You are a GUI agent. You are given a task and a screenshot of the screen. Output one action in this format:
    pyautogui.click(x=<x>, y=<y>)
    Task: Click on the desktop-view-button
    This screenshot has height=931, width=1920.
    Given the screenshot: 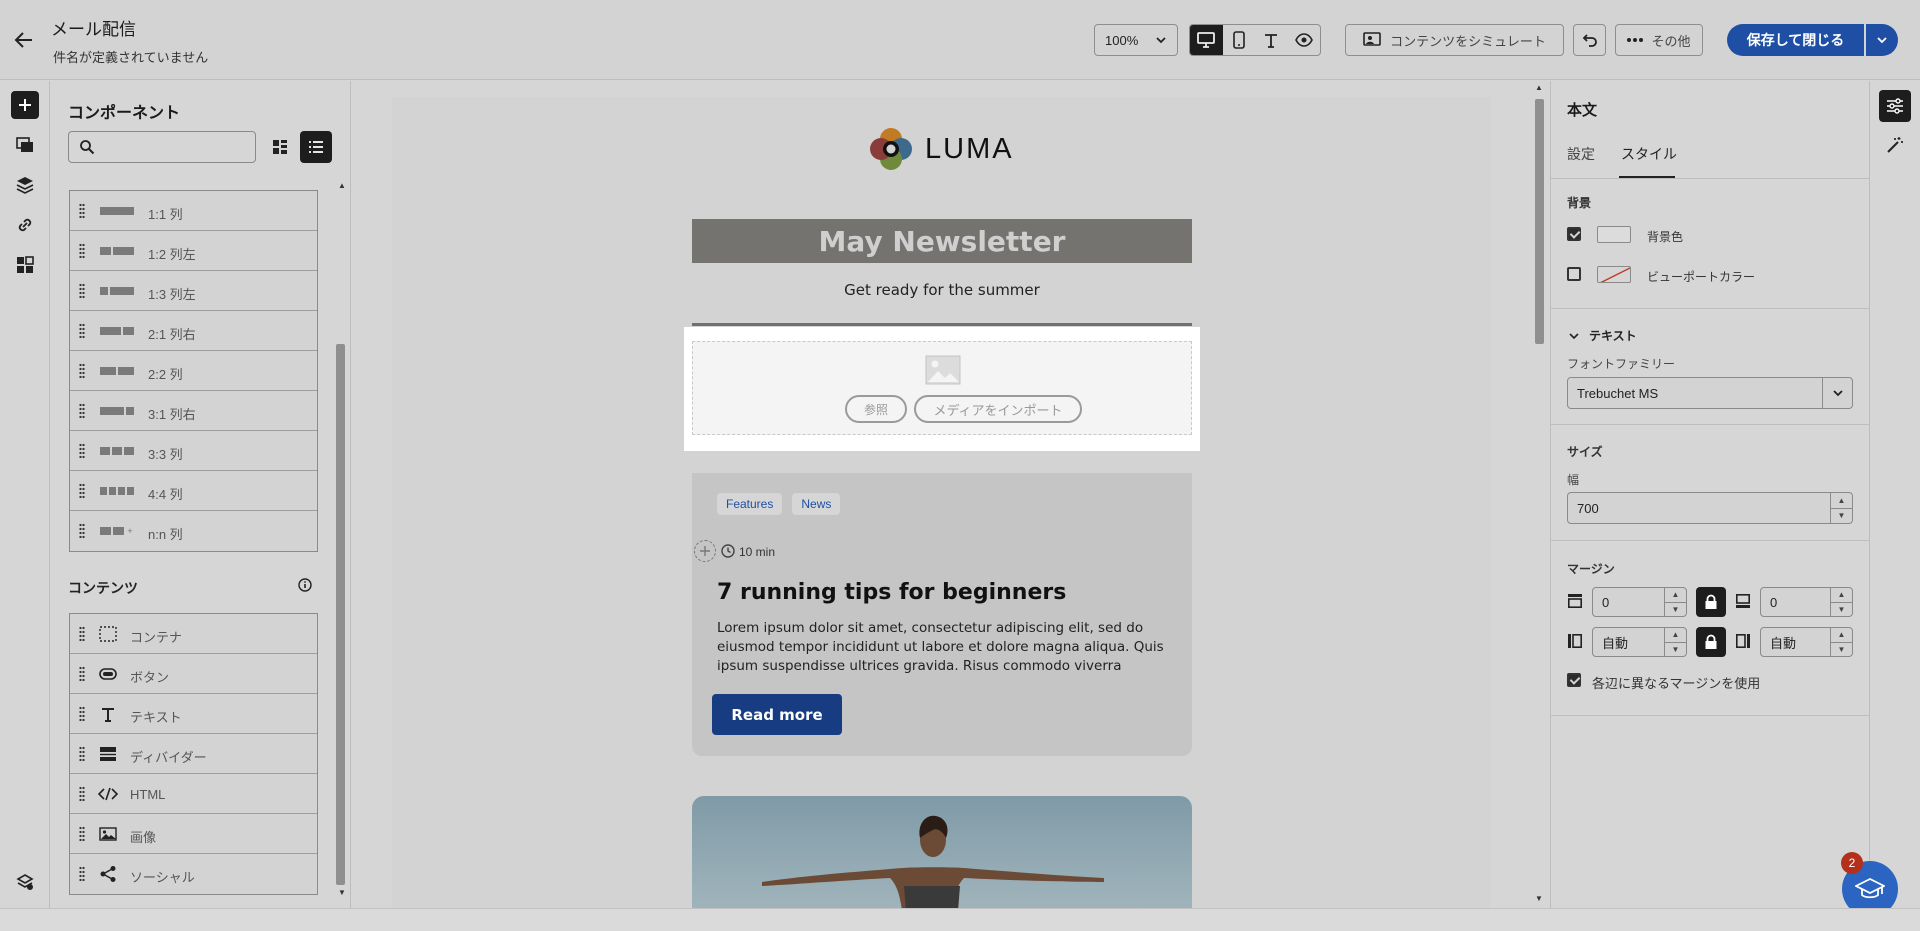 What is the action you would take?
    pyautogui.click(x=1206, y=40)
    